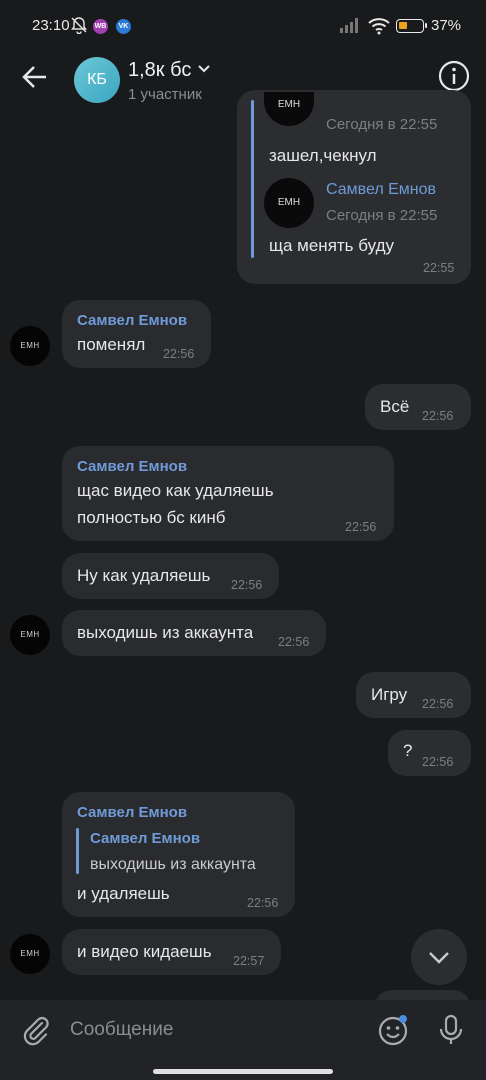  I want to click on emoji-icon, so click(394, 1030).